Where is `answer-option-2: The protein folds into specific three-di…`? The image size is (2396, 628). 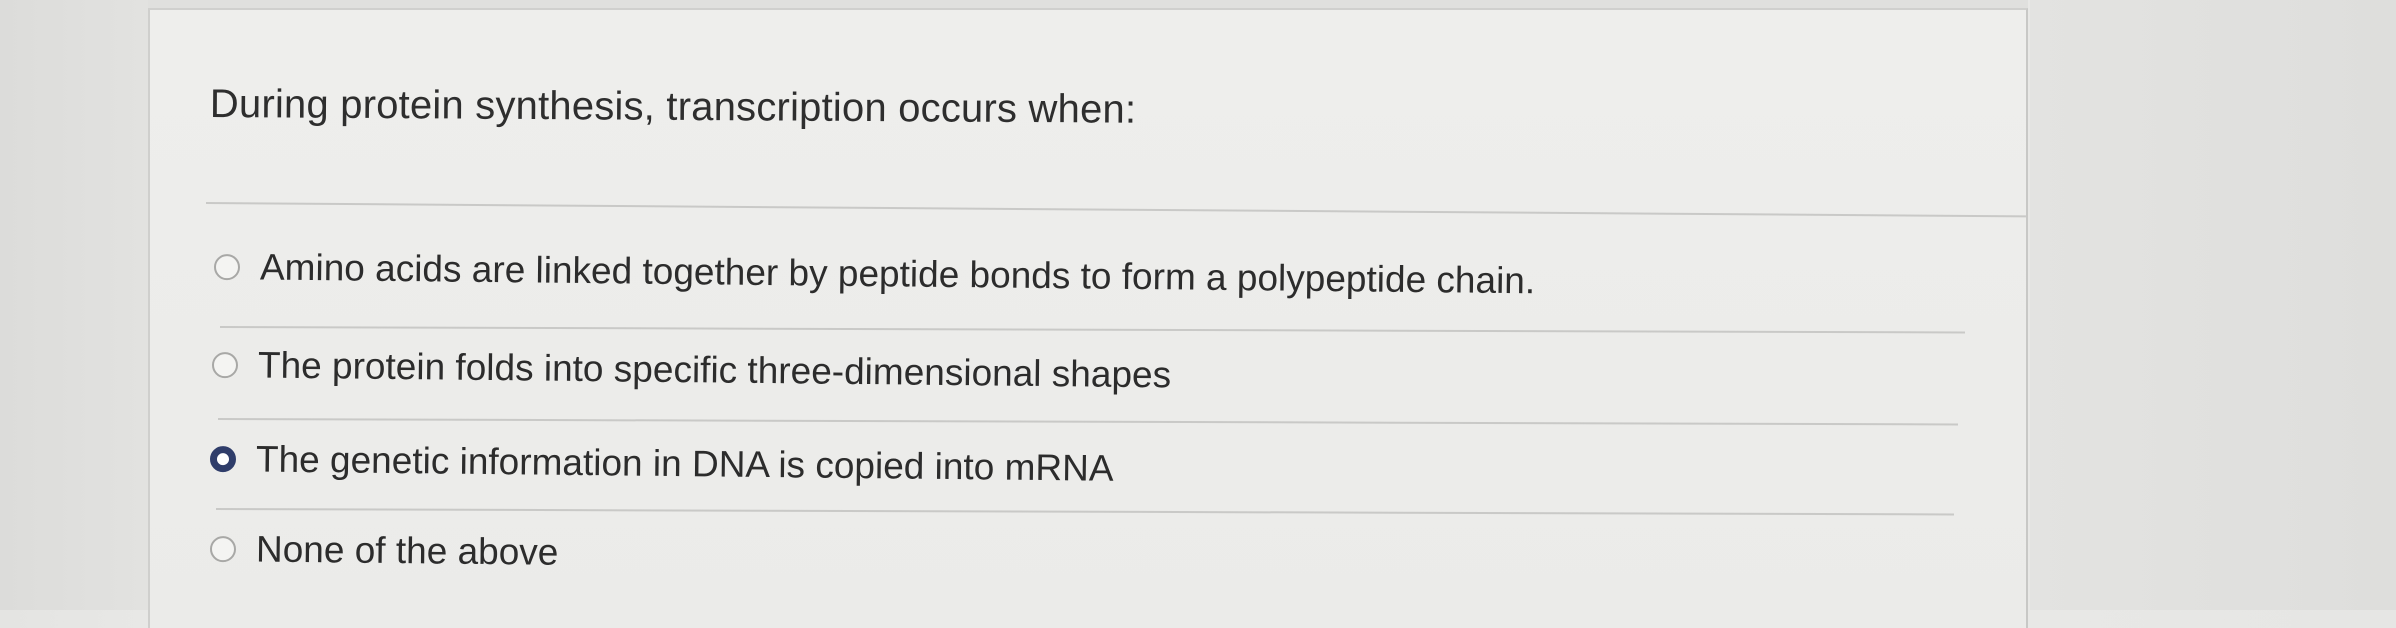 answer-option-2: The protein folds into specific three-di… is located at coordinates (691, 370).